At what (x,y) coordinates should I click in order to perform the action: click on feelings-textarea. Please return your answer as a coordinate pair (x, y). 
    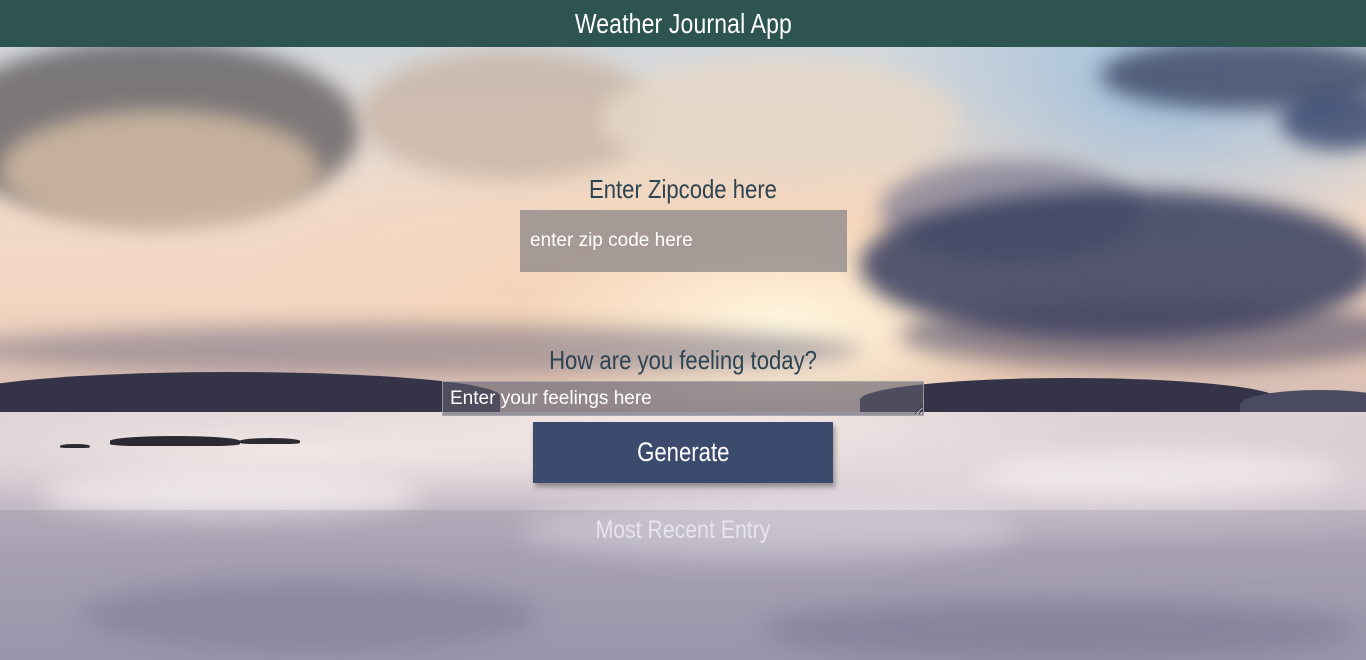
    Looking at the image, I should click on (683, 398).